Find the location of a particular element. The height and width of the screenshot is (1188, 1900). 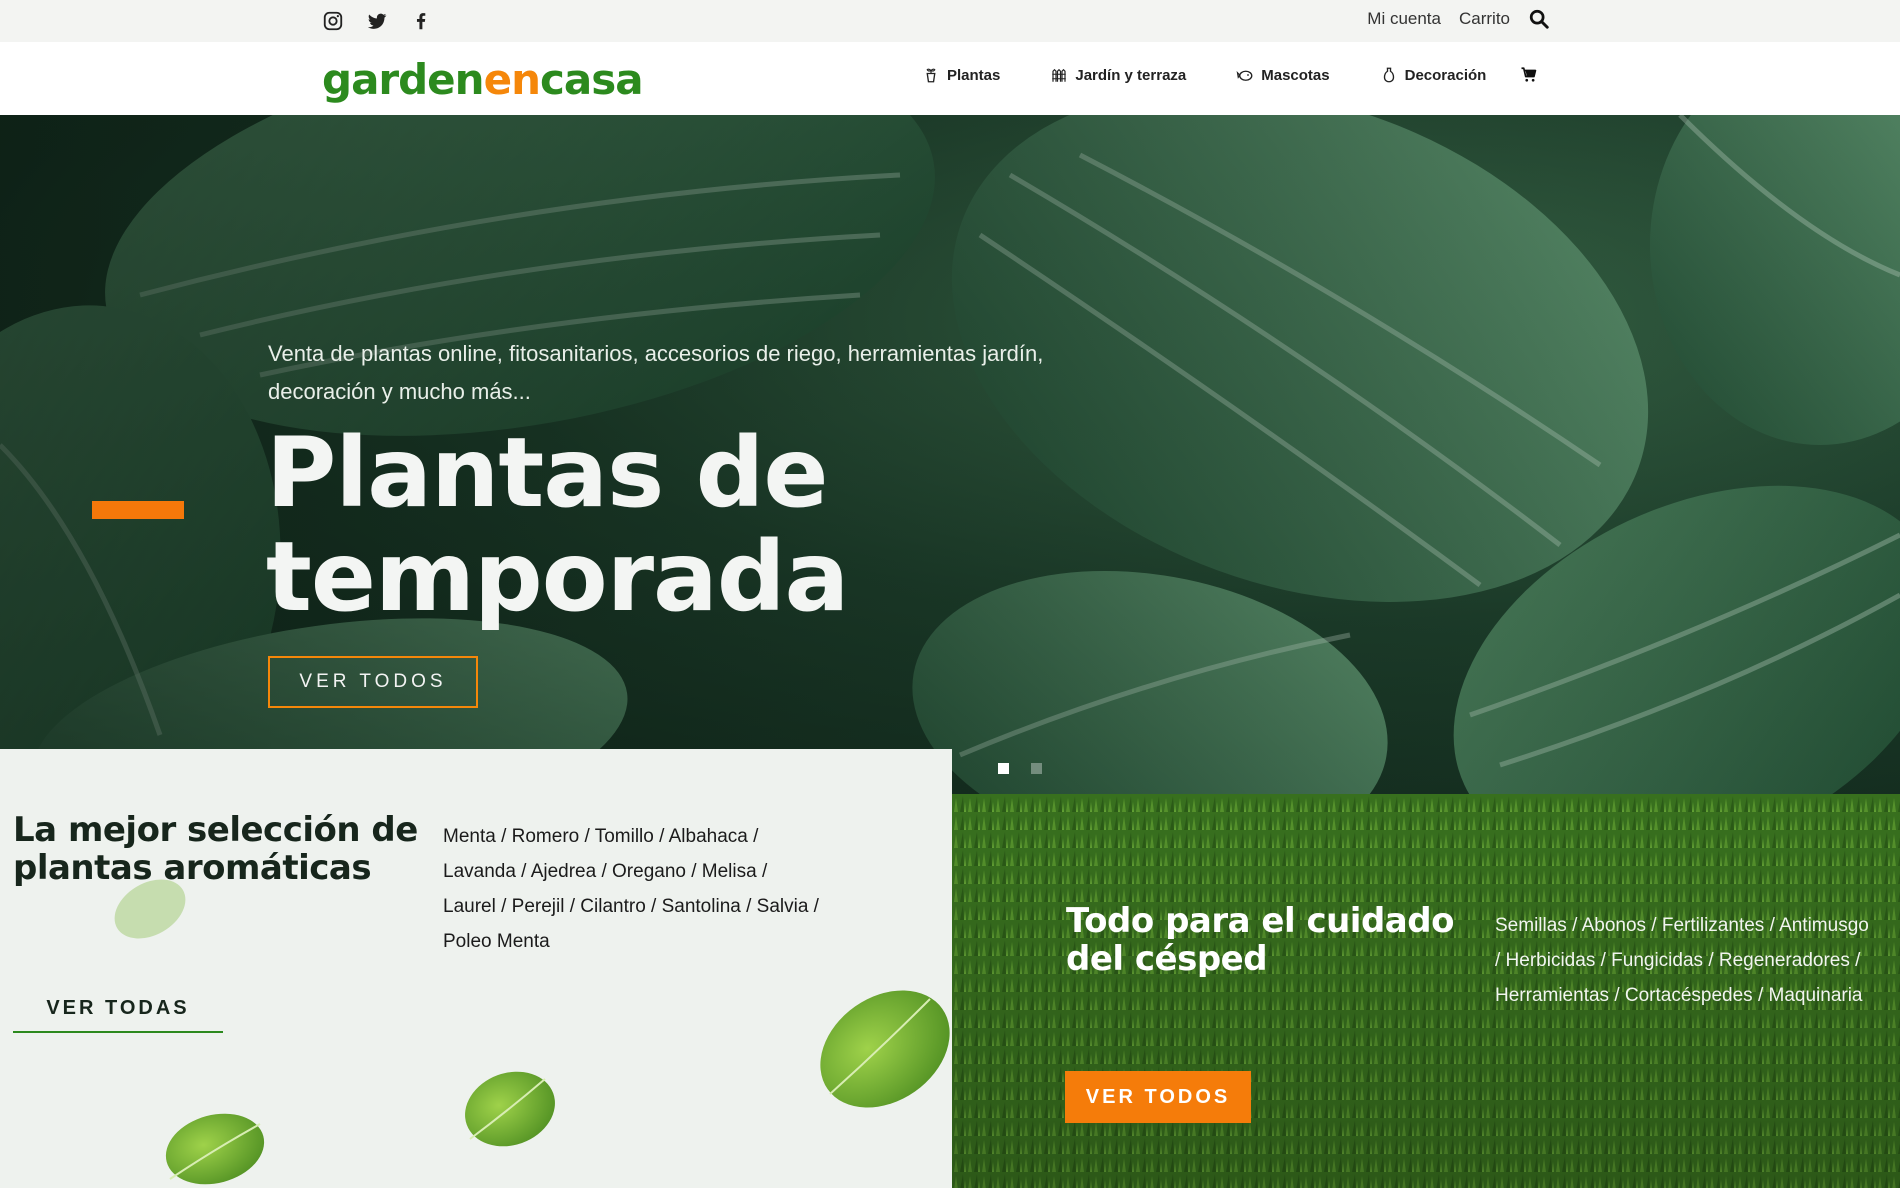

cart-link: Carrito is located at coordinates (1484, 19).